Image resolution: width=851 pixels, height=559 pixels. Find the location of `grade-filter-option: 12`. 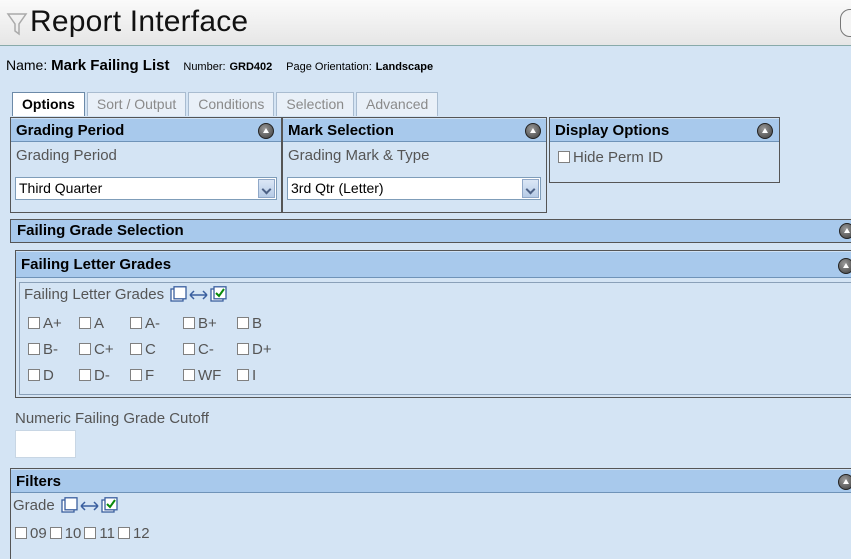

grade-filter-option: 12 is located at coordinates (133, 534).